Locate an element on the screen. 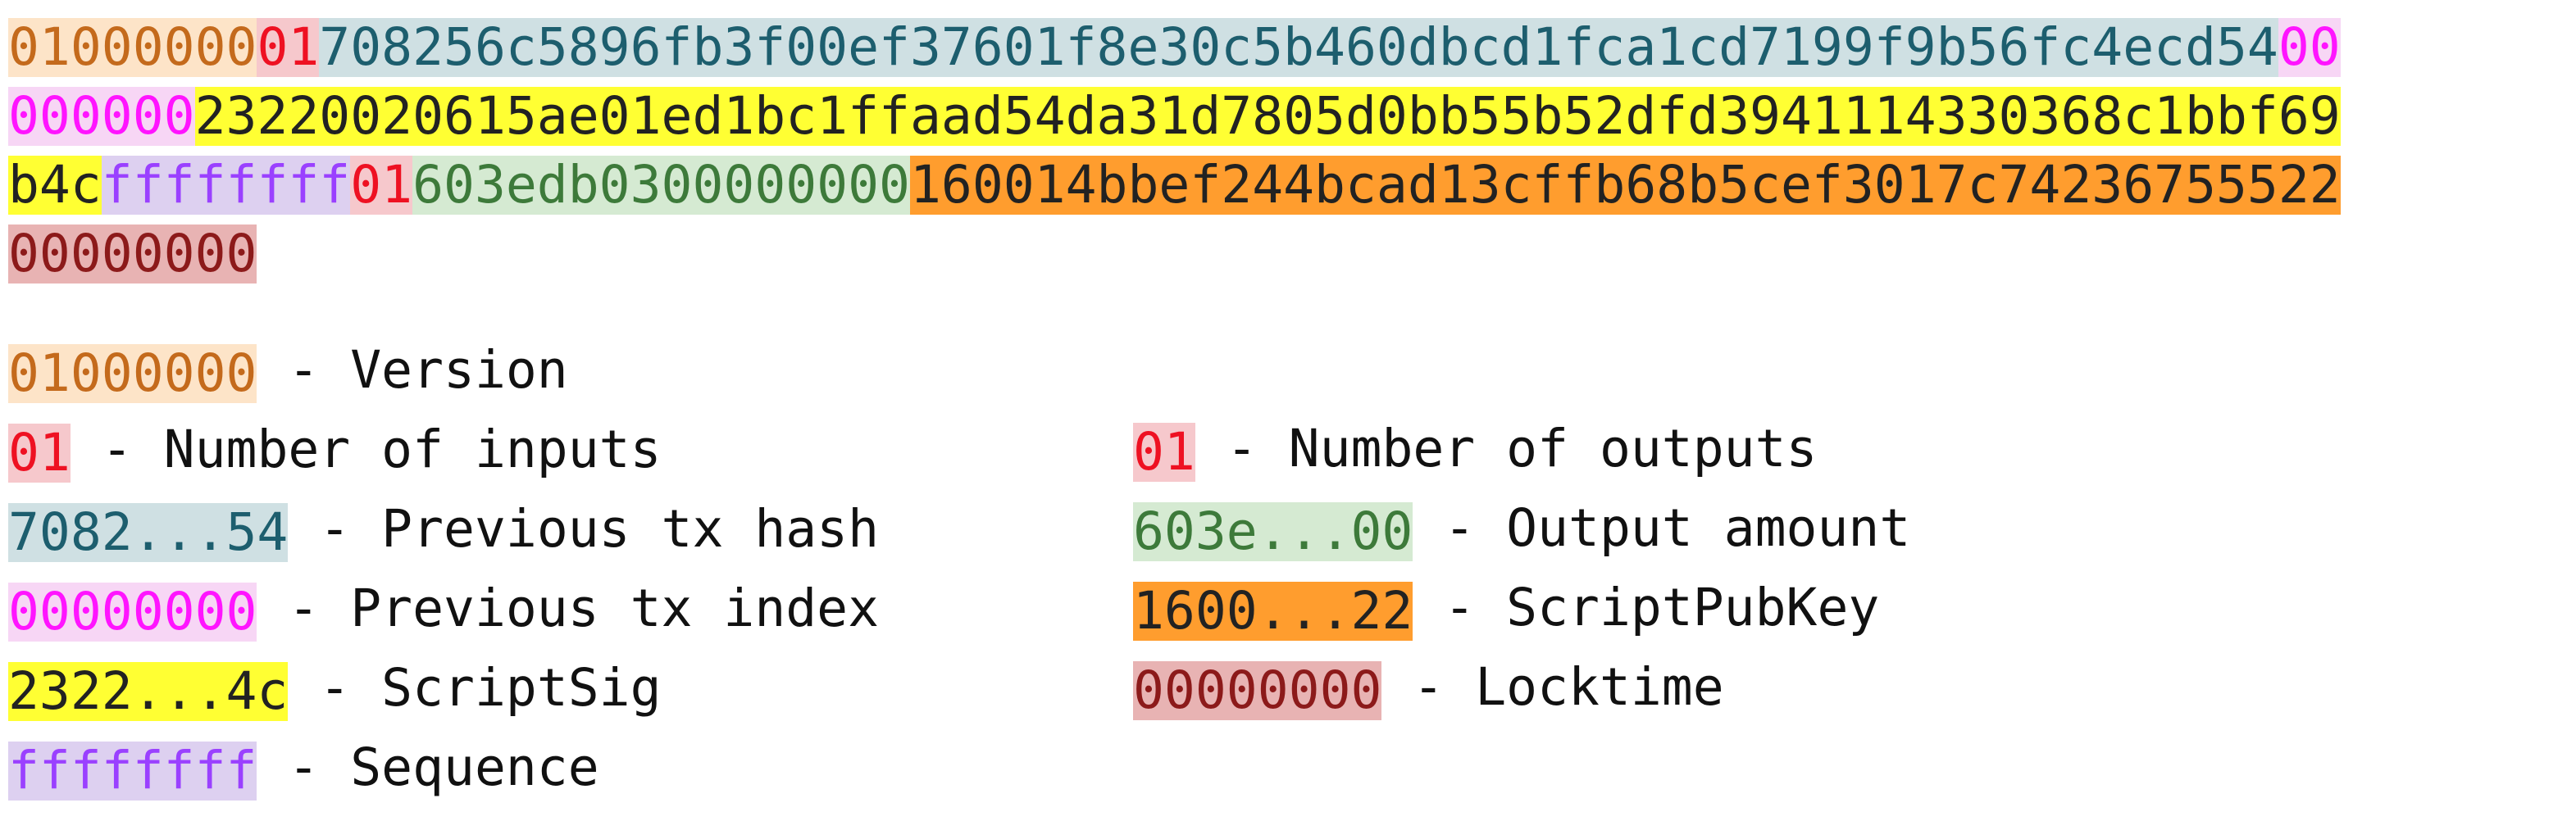  legend-label: - Previous tx hash is located at coordinates (599, 529).